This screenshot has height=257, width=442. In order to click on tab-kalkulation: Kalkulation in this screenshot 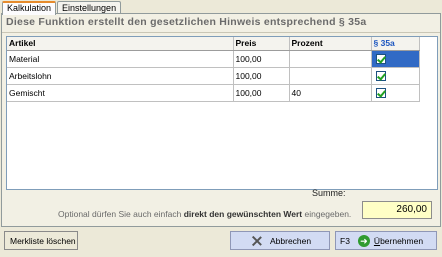, I will do `click(29, 8)`.